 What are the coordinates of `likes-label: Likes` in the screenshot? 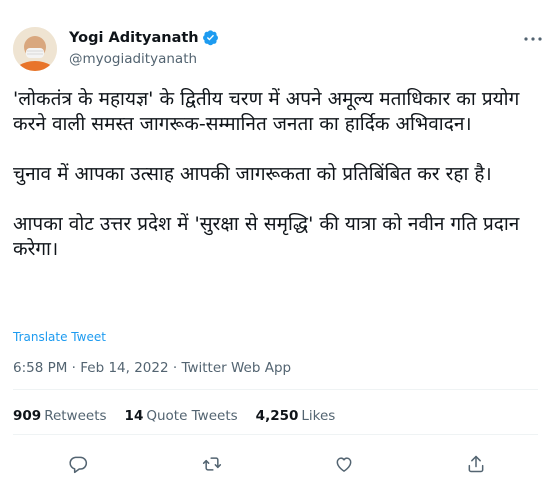 It's located at (318, 416).